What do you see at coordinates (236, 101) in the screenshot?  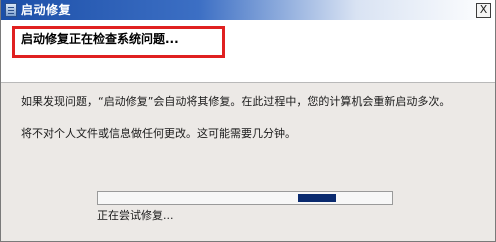 I see `info-paragraph-repair: 如果发现问题，“启动修复”会自动将其修复。在此过程中，您的计算机会重新启动多次。` at bounding box center [236, 101].